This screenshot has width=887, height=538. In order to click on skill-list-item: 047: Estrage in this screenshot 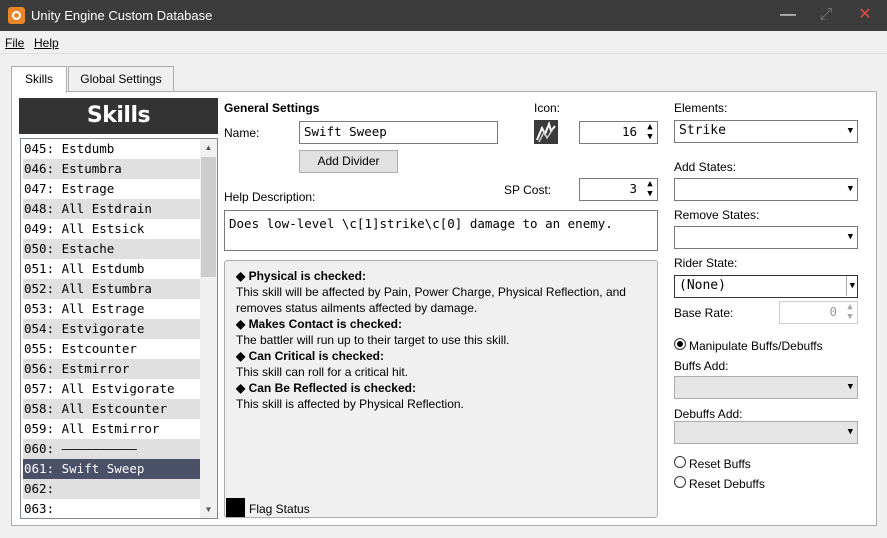, I will do `click(112, 189)`.